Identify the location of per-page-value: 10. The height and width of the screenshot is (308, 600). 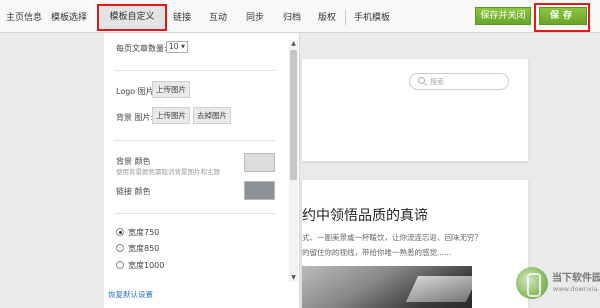
(174, 46).